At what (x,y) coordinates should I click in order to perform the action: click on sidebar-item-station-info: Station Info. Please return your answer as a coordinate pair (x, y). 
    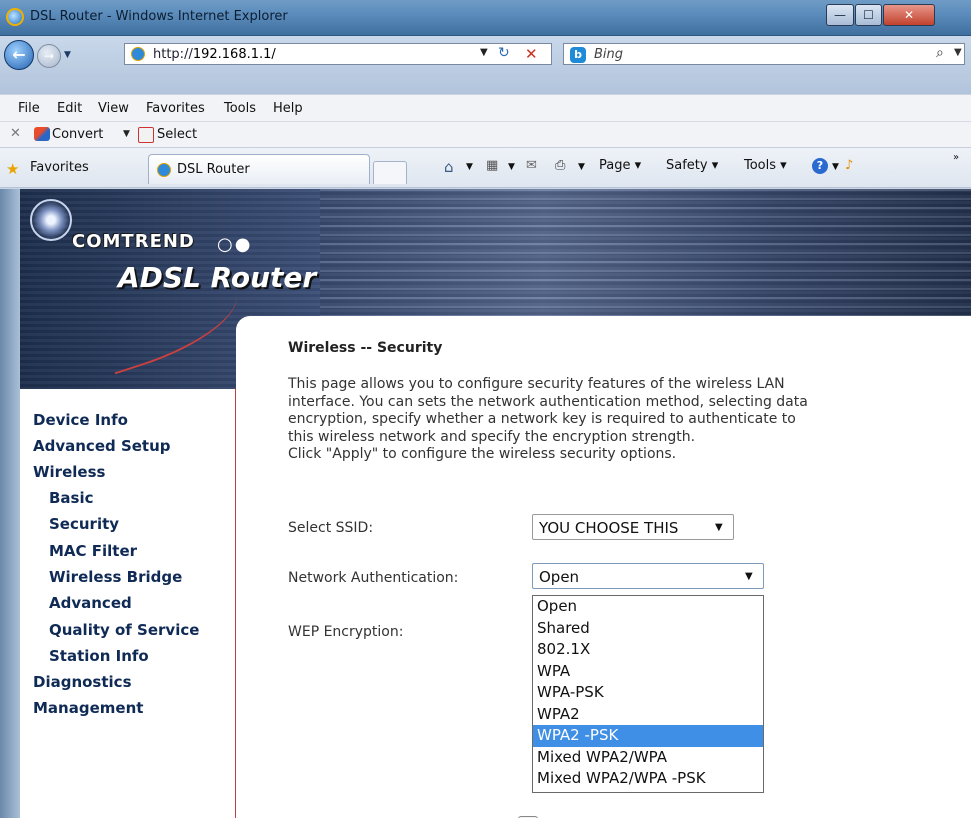
    Looking at the image, I should click on (99, 656).